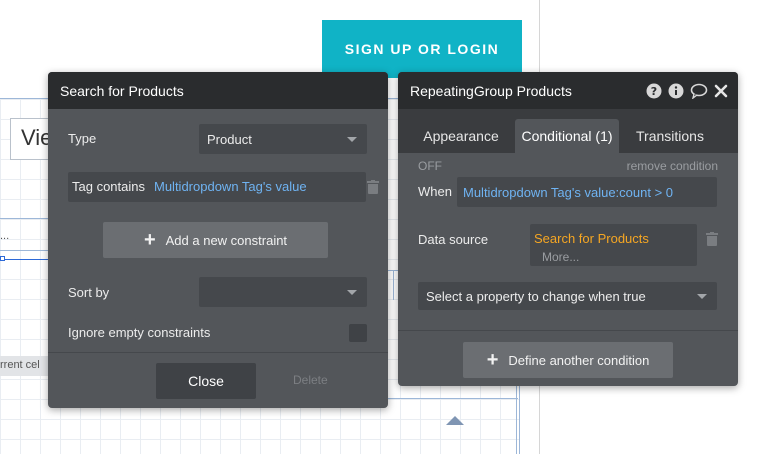  I want to click on define-condition-button: + Define another condition, so click(568, 360).